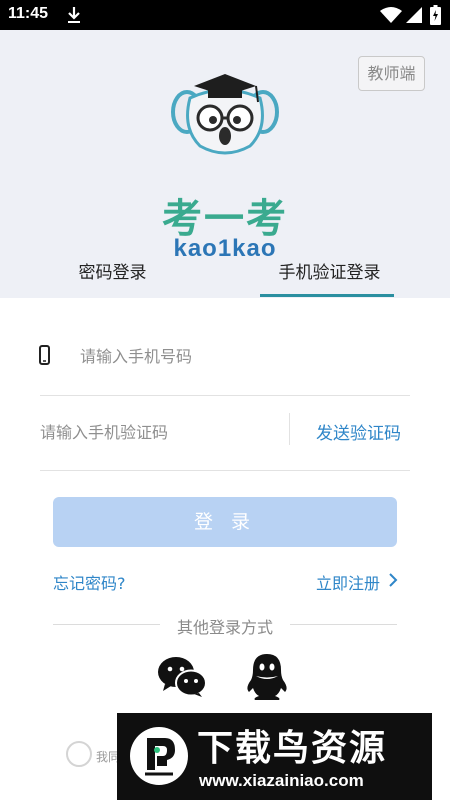 The width and height of the screenshot is (450, 800). What do you see at coordinates (435, 15) in the screenshot?
I see `battery-icon` at bounding box center [435, 15].